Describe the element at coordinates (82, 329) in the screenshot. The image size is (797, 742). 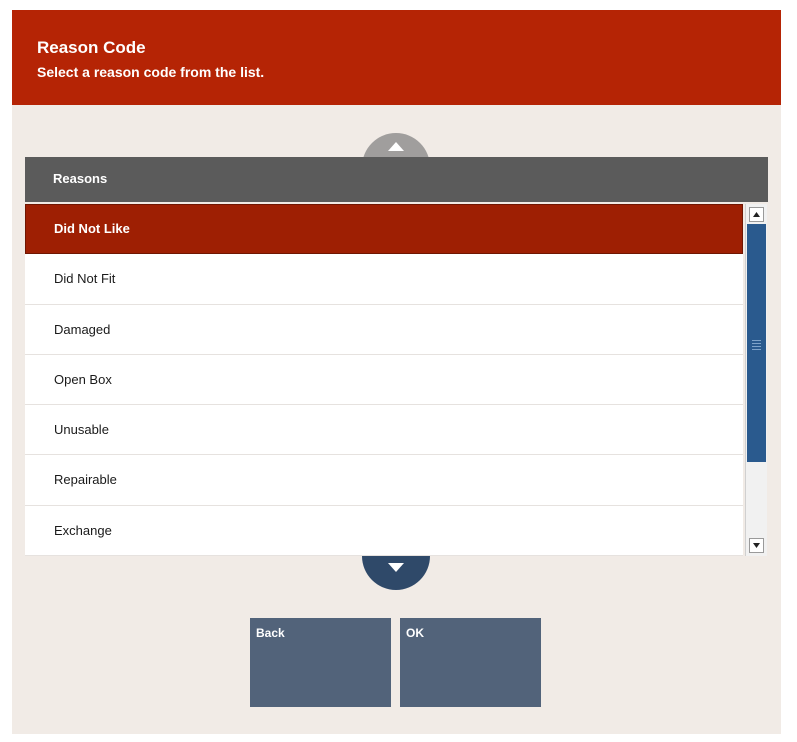
I see `list-item-label: Damaged` at that location.